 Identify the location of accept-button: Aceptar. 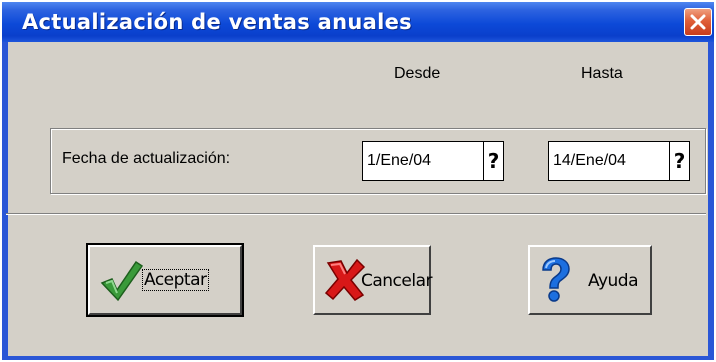
(165, 280).